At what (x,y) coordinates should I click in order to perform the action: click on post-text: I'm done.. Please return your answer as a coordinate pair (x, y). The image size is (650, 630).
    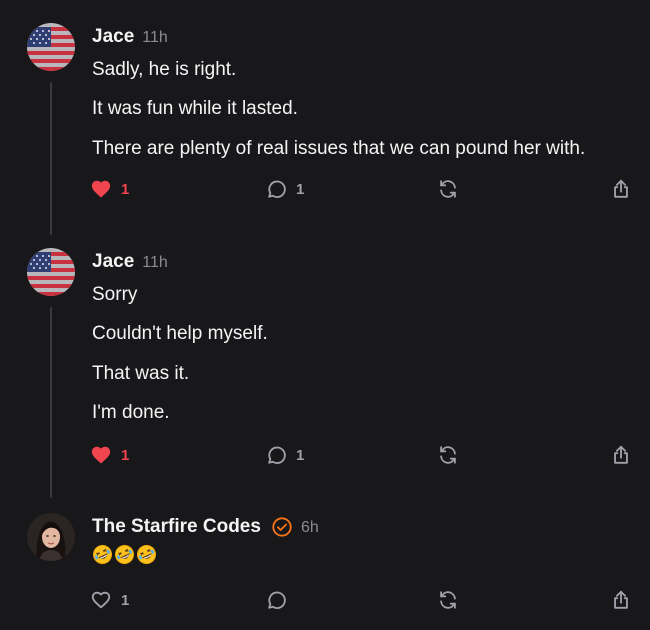
    Looking at the image, I should click on (131, 412).